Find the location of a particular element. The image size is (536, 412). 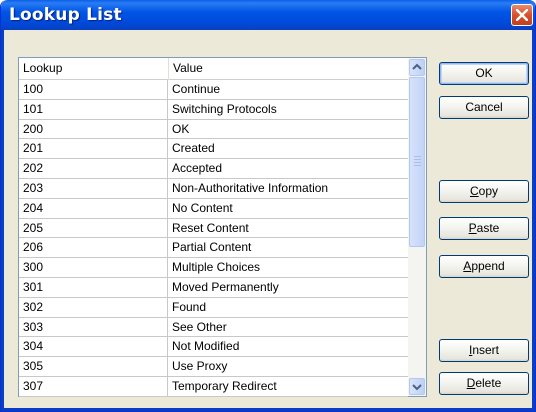

value-cell: Accepted is located at coordinates (287, 169).